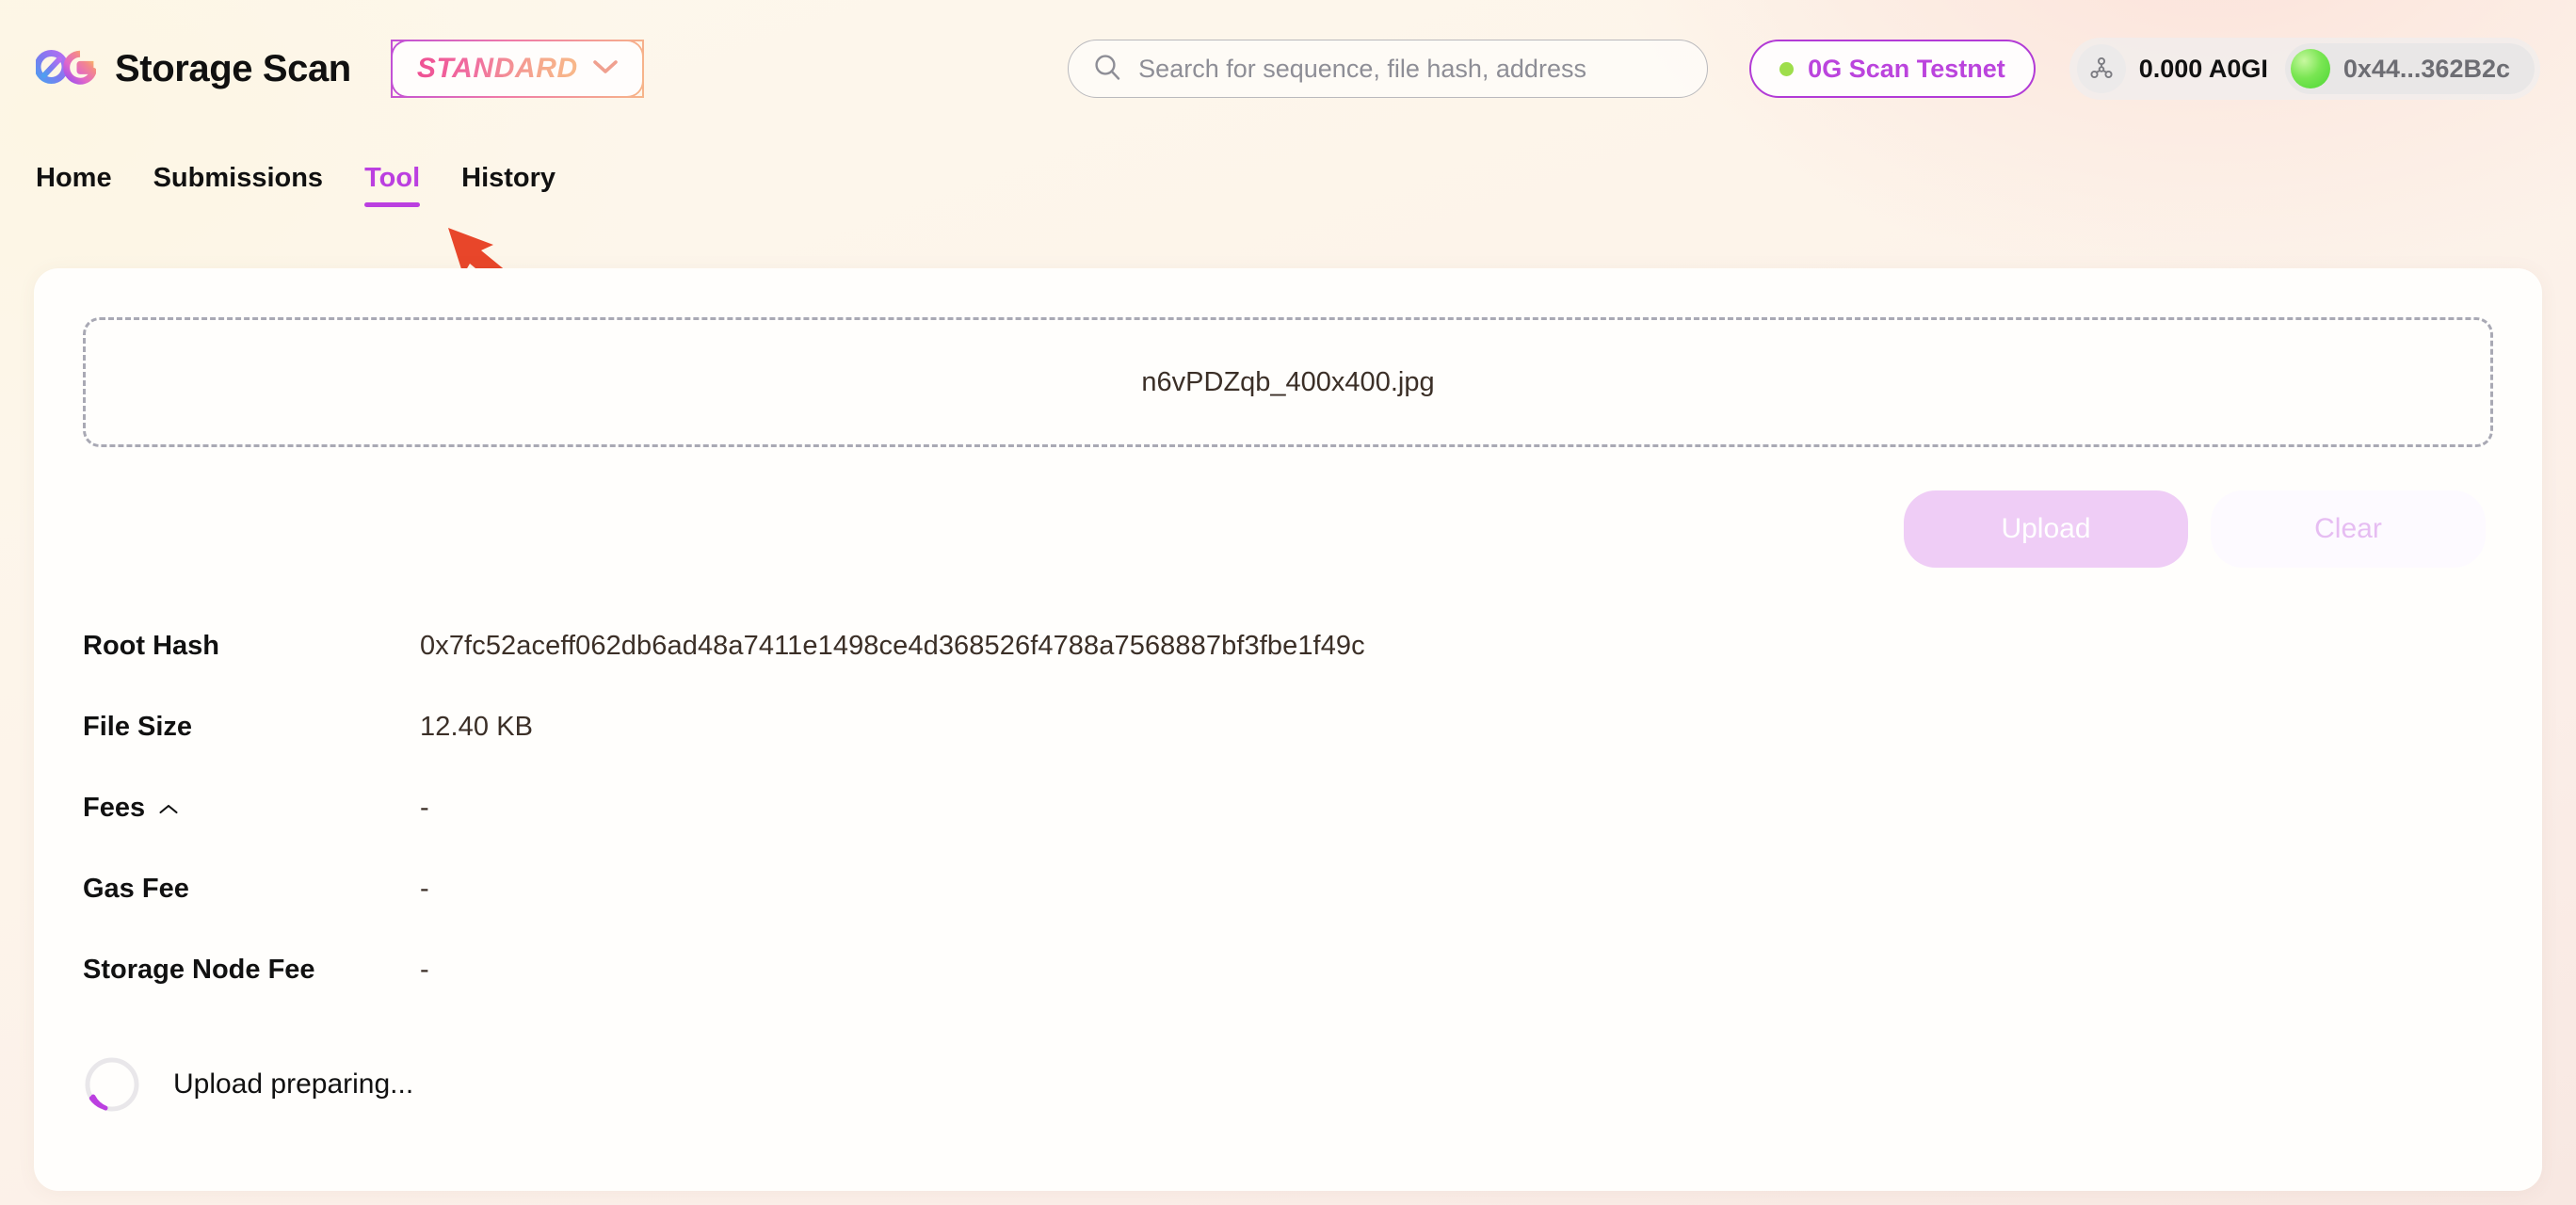 The width and height of the screenshot is (2576, 1205). What do you see at coordinates (2046, 529) in the screenshot?
I see `upload-button: Upload` at bounding box center [2046, 529].